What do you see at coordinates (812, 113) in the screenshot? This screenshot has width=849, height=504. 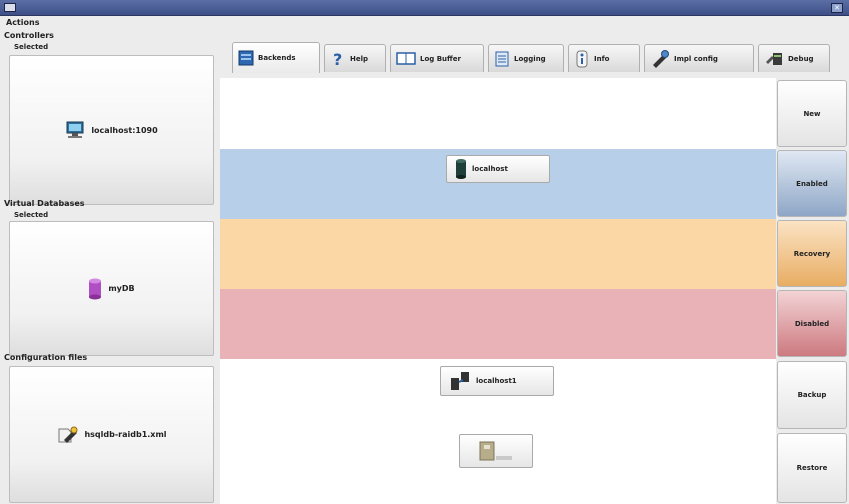 I see `new-button: New` at bounding box center [812, 113].